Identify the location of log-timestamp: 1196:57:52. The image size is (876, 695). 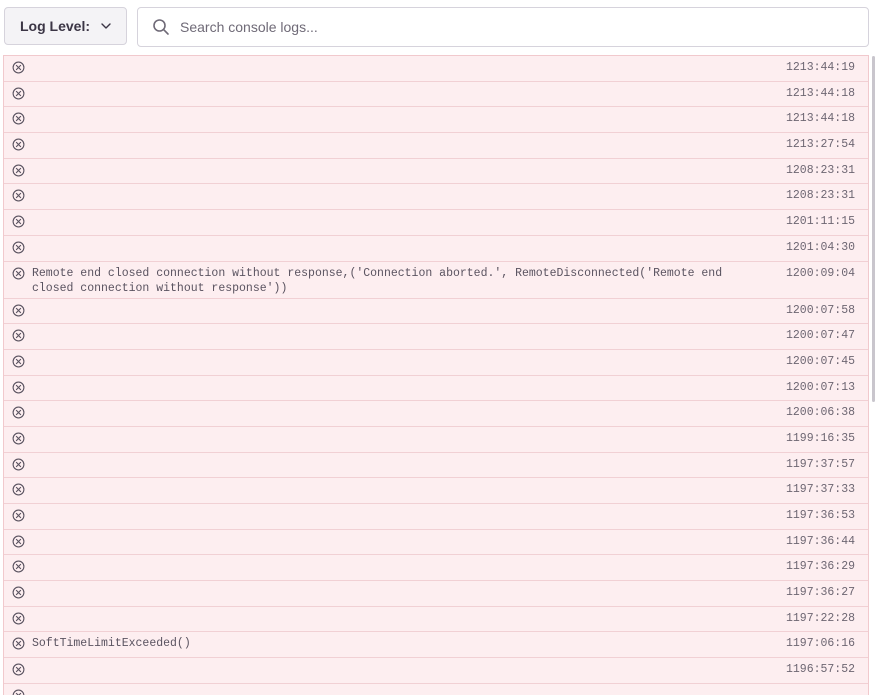
(820, 670).